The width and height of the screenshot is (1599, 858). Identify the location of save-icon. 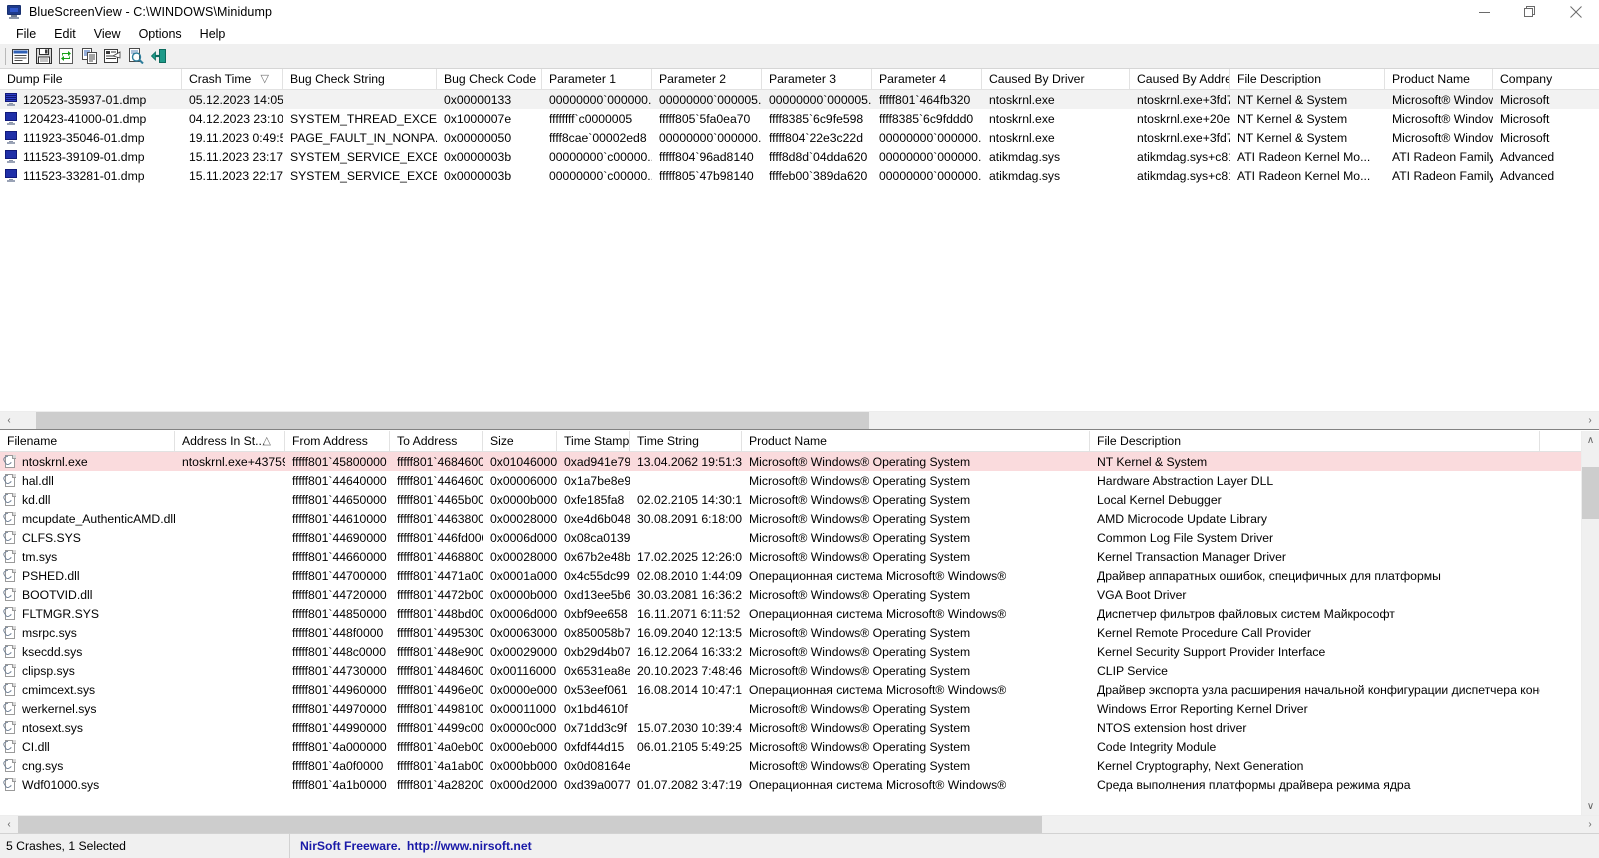
(43, 56).